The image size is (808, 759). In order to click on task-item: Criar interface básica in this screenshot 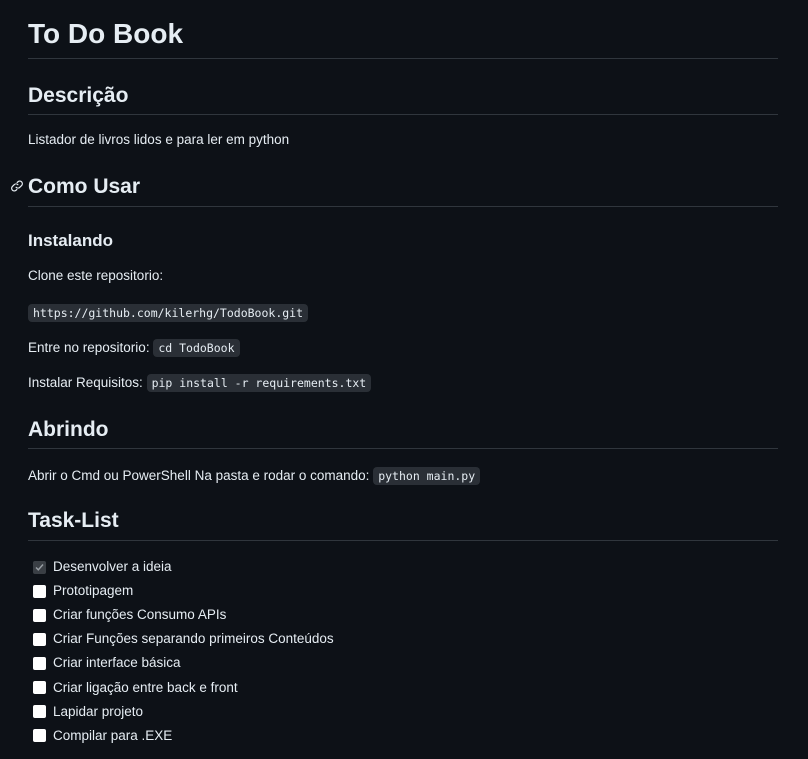, I will do `click(107, 663)`.